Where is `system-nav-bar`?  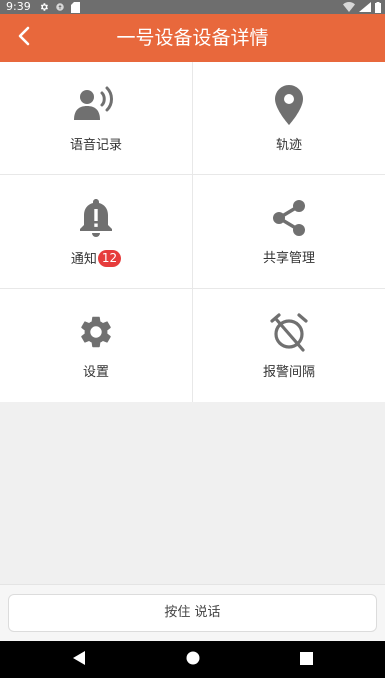 system-nav-bar is located at coordinates (192, 659).